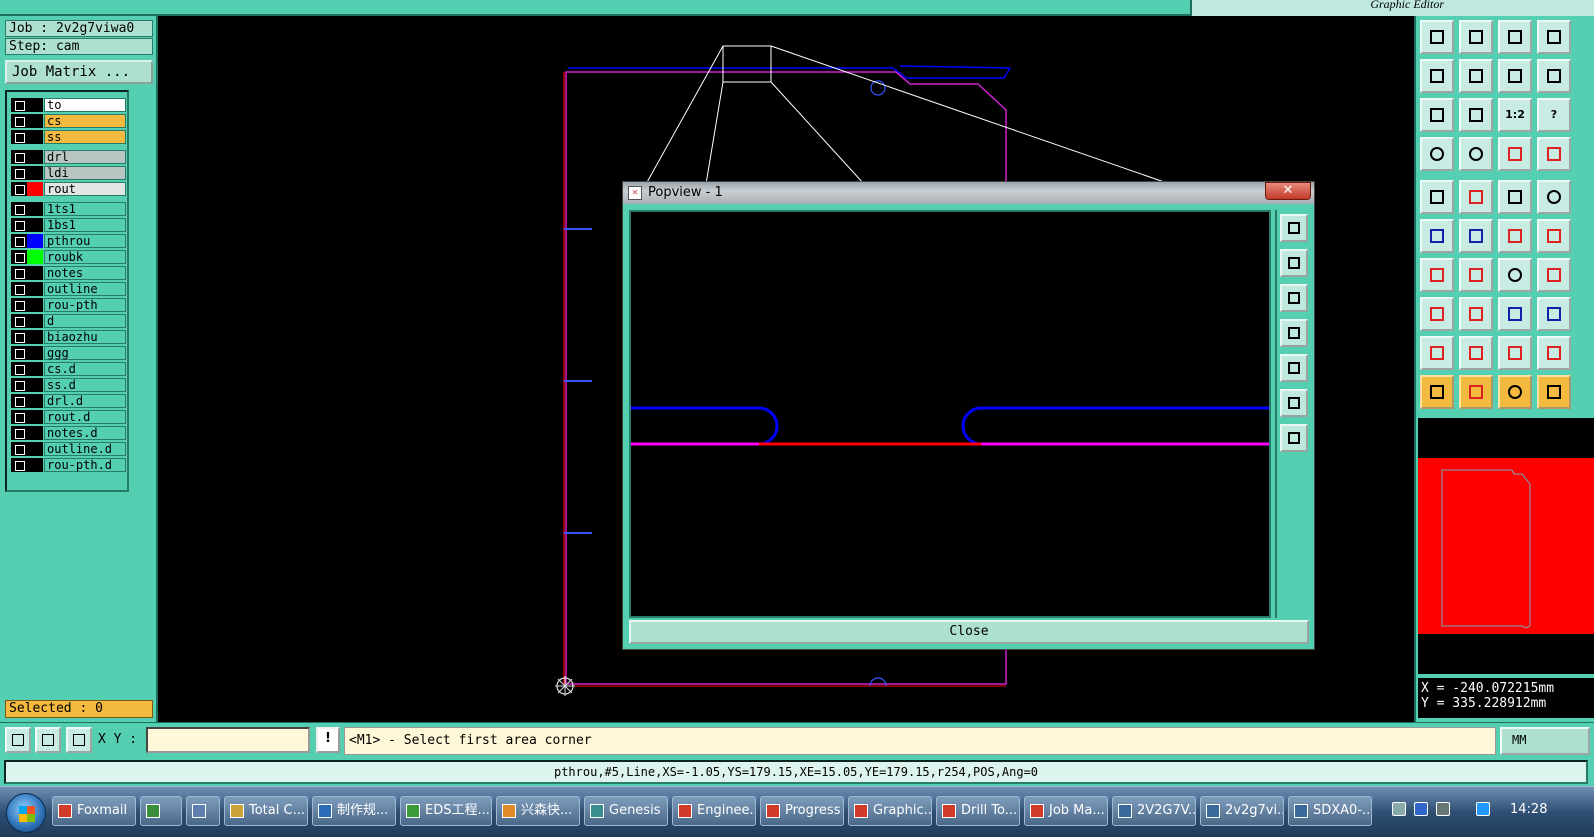 The height and width of the screenshot is (837, 1594). Describe the element at coordinates (68, 385) in the screenshot. I see `layer-row-ss.d: ss.d` at that location.